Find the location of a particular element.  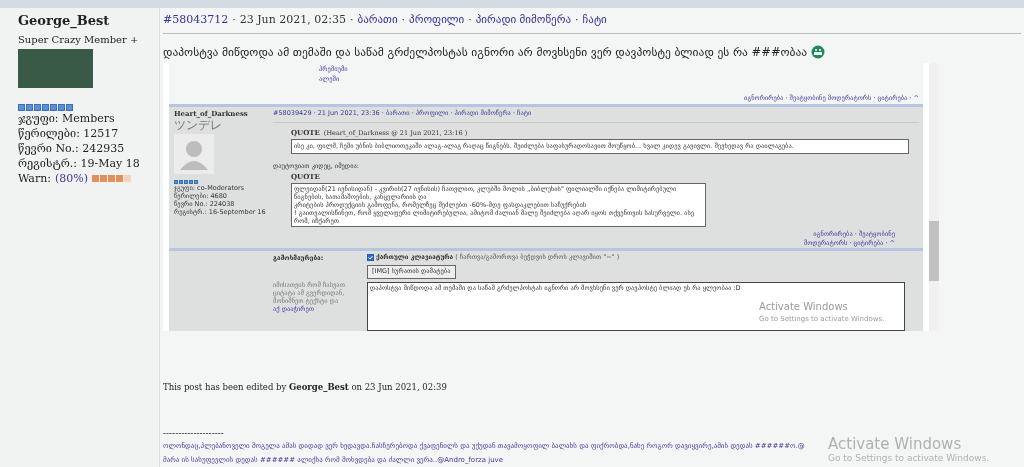

post-link: ჩატი is located at coordinates (594, 20).